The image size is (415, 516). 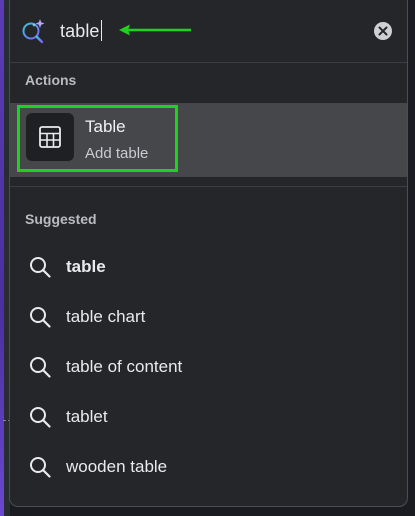 What do you see at coordinates (208, 186) in the screenshot?
I see `section-divider` at bounding box center [208, 186].